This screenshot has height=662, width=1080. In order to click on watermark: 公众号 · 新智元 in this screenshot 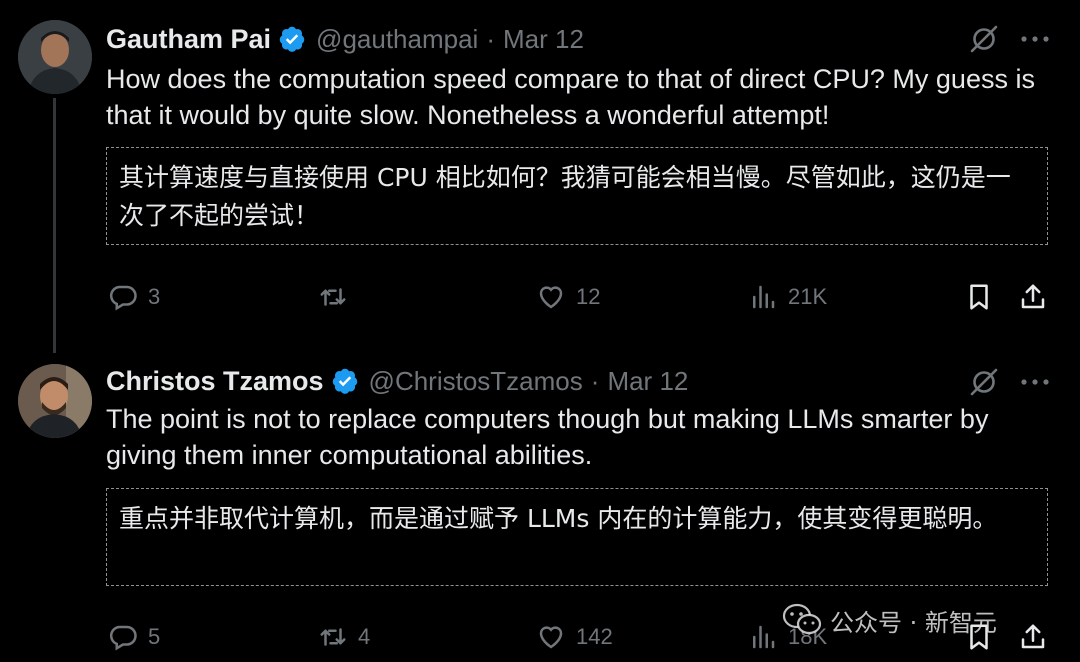, I will do `click(889, 620)`.